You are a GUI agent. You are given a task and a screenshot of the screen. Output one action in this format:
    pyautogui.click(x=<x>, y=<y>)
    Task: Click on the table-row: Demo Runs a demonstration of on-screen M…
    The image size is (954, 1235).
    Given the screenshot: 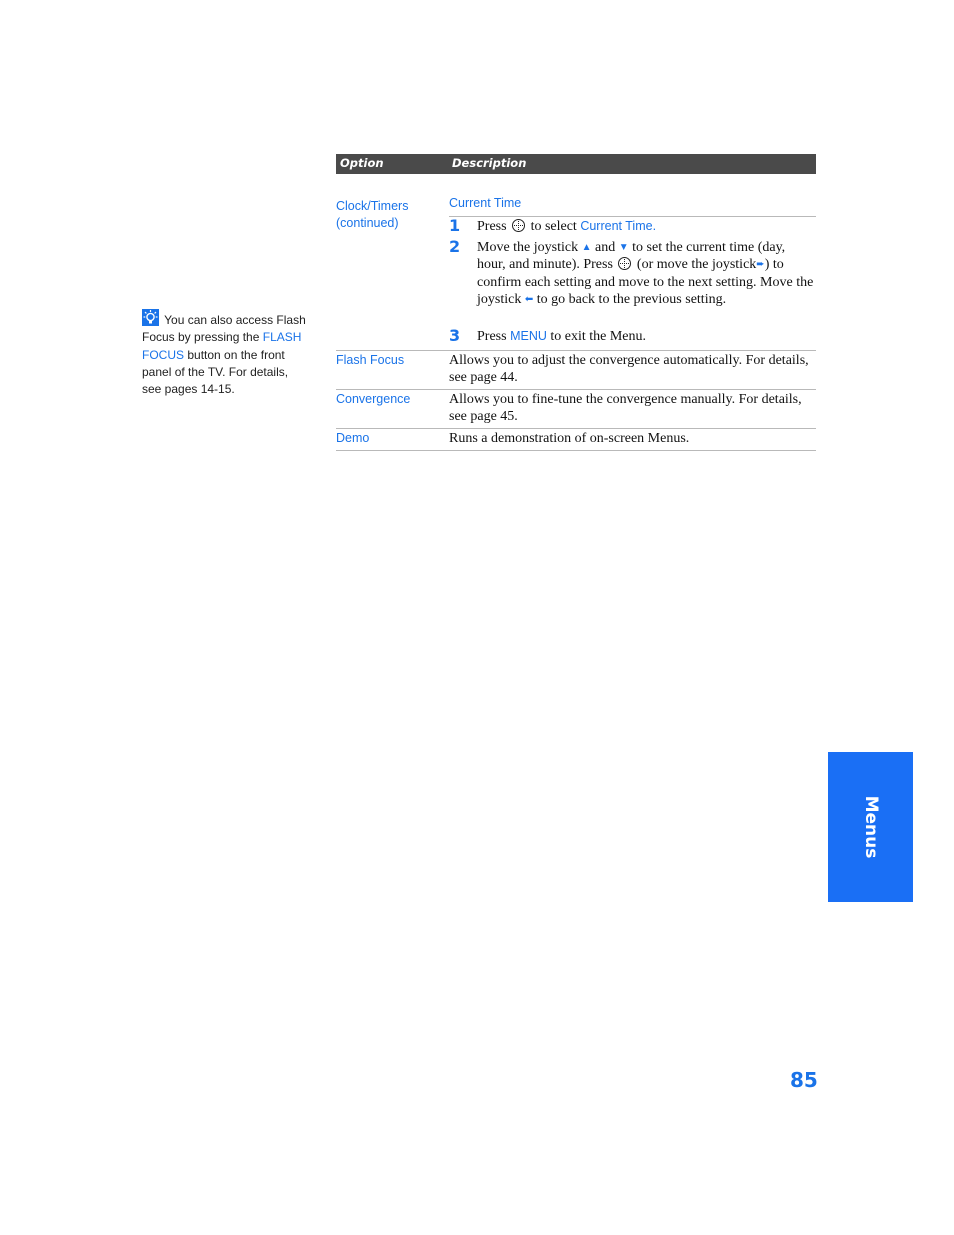 What is the action you would take?
    pyautogui.click(x=576, y=440)
    